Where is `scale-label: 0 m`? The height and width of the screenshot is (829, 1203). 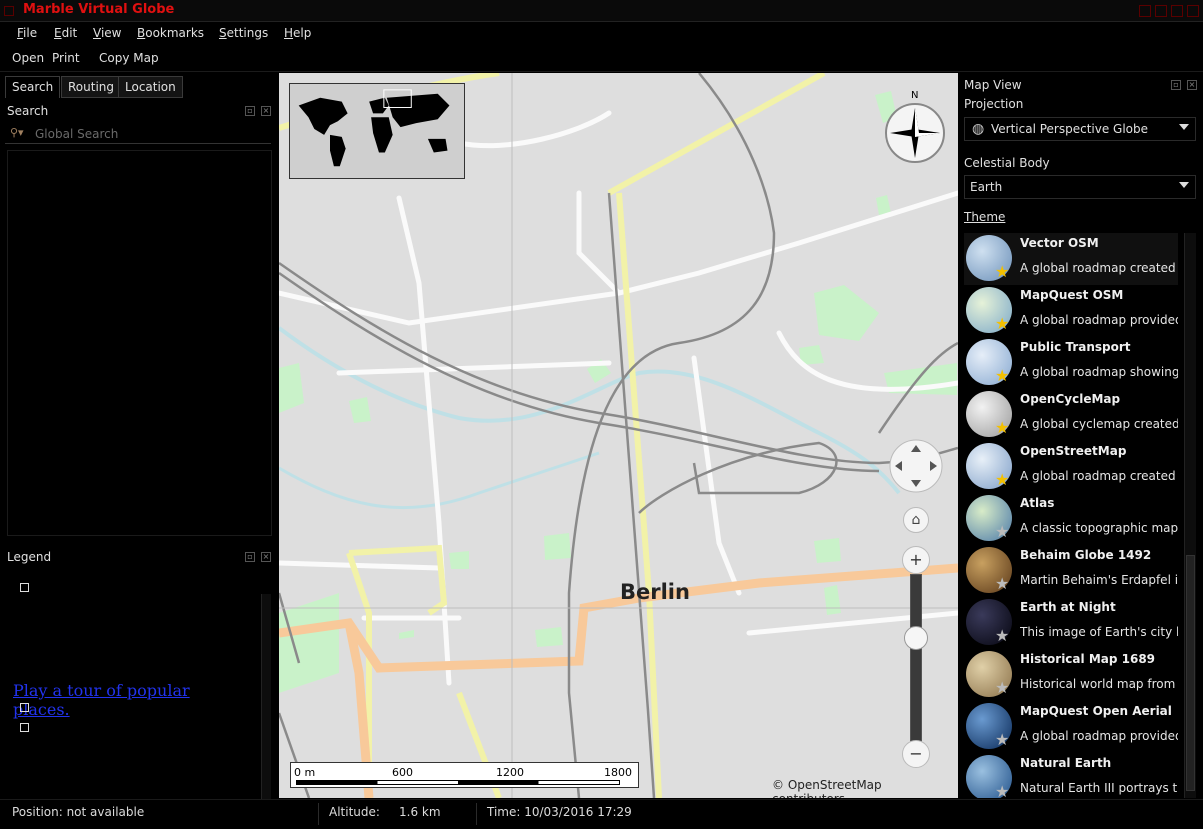
scale-label: 0 m is located at coordinates (305, 772).